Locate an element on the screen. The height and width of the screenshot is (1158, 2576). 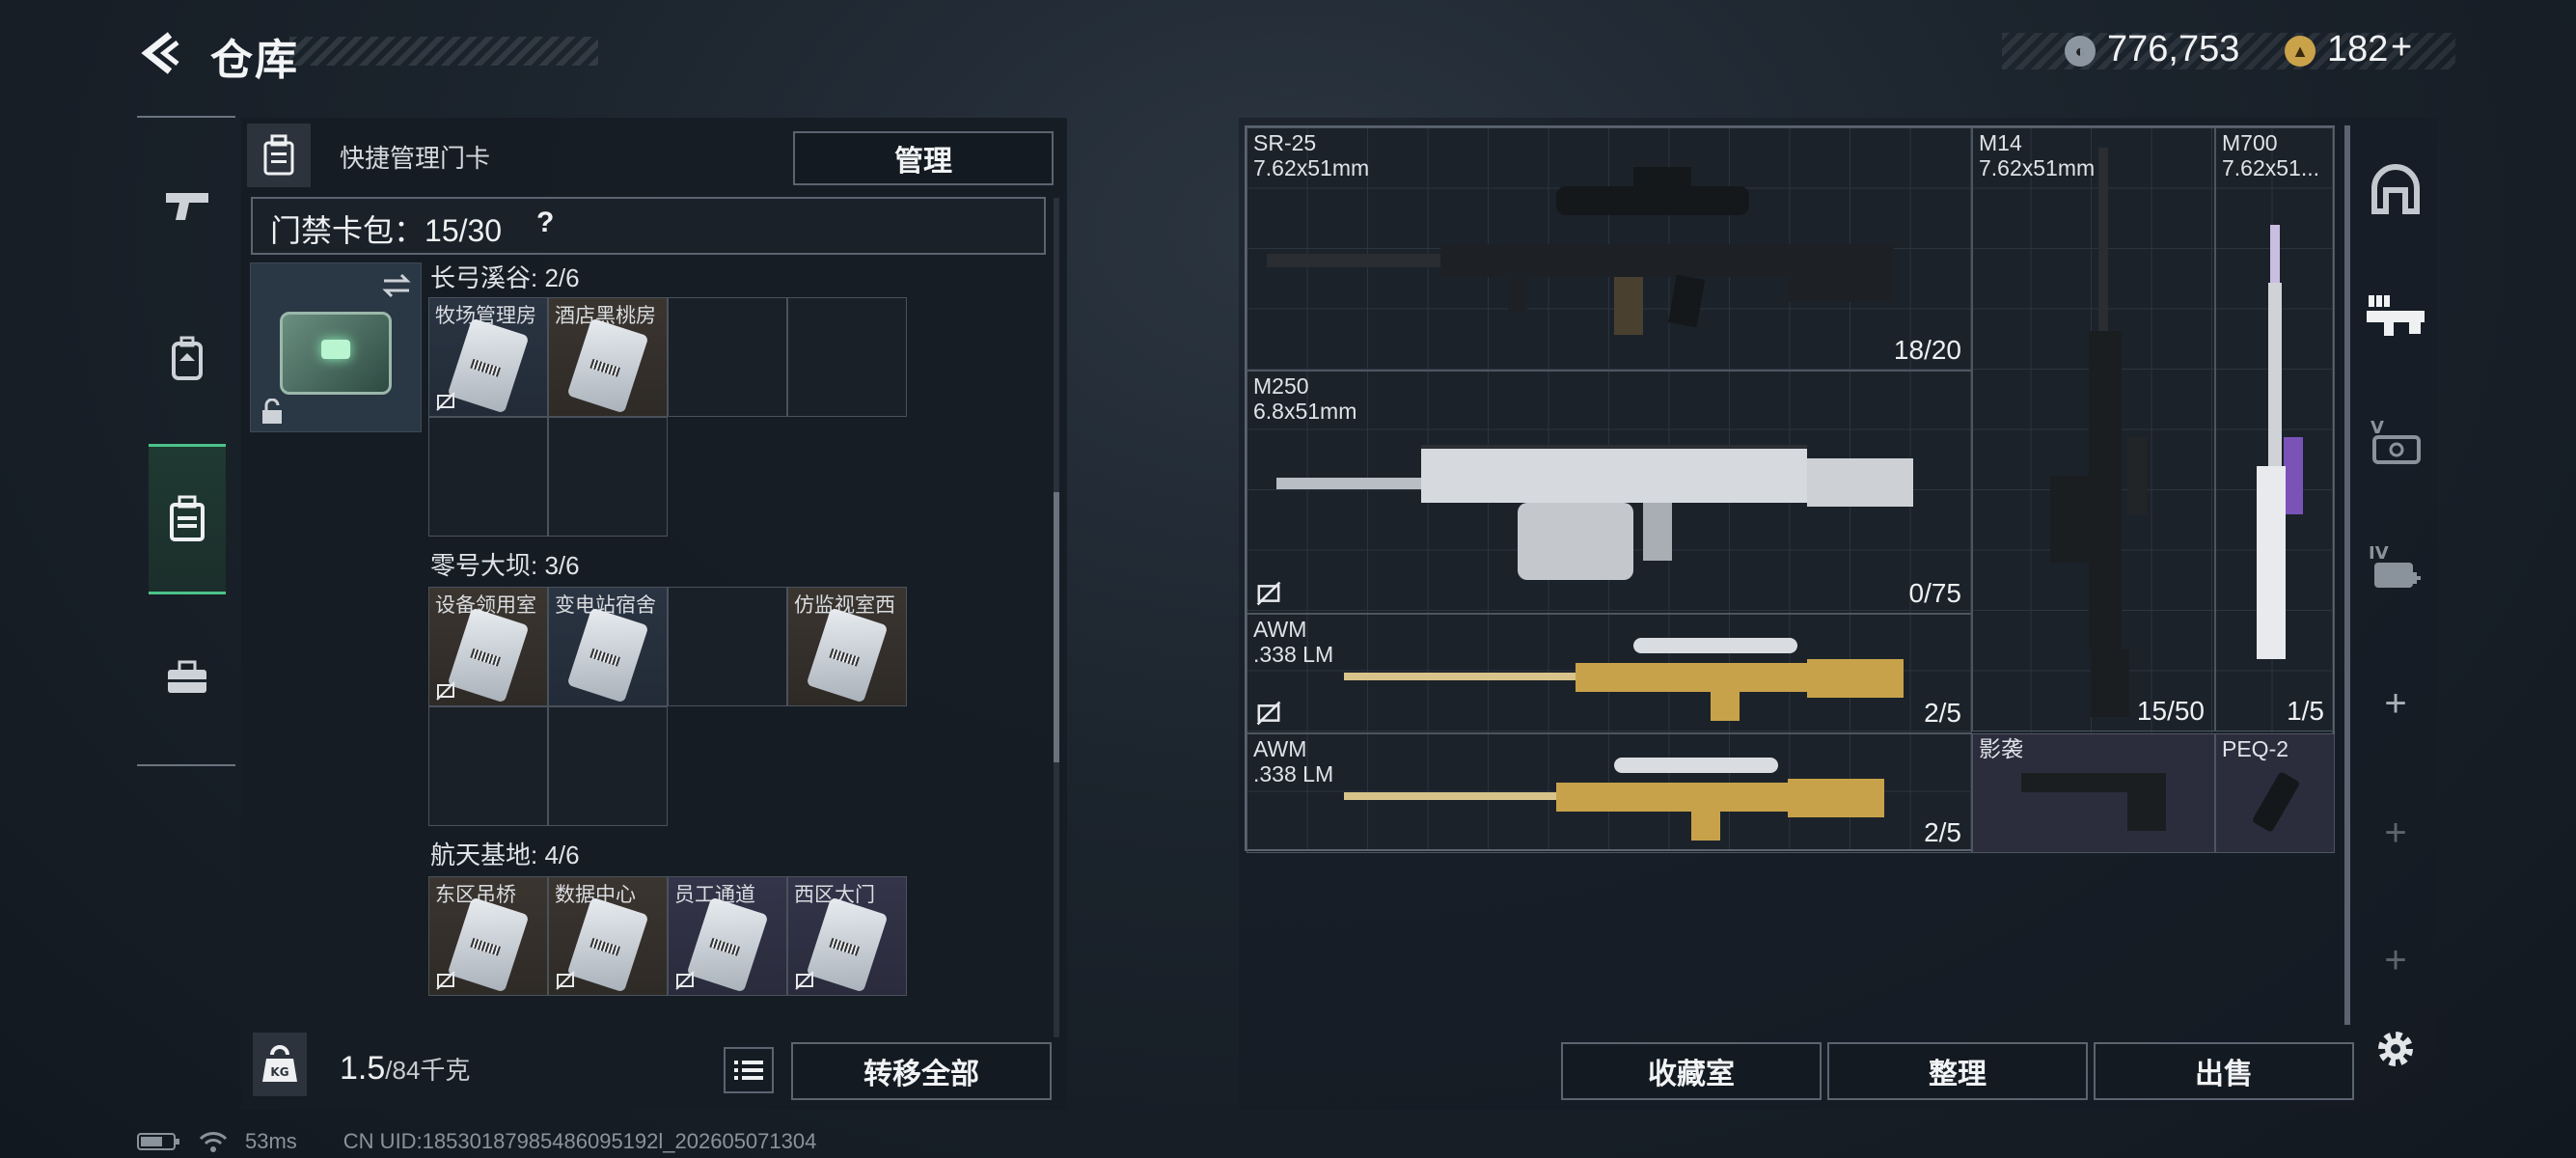
rifle-image is located at coordinates (1580, 251).